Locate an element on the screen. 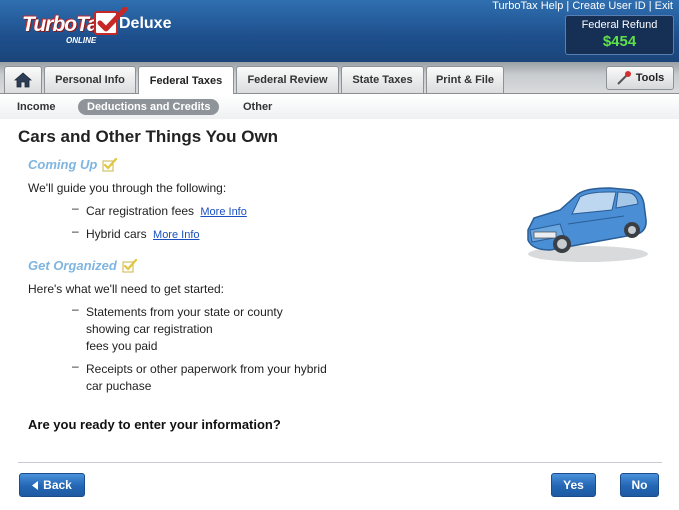 The height and width of the screenshot is (510, 679). list-item: Car registration fees More Info is located at coordinates (166, 212).